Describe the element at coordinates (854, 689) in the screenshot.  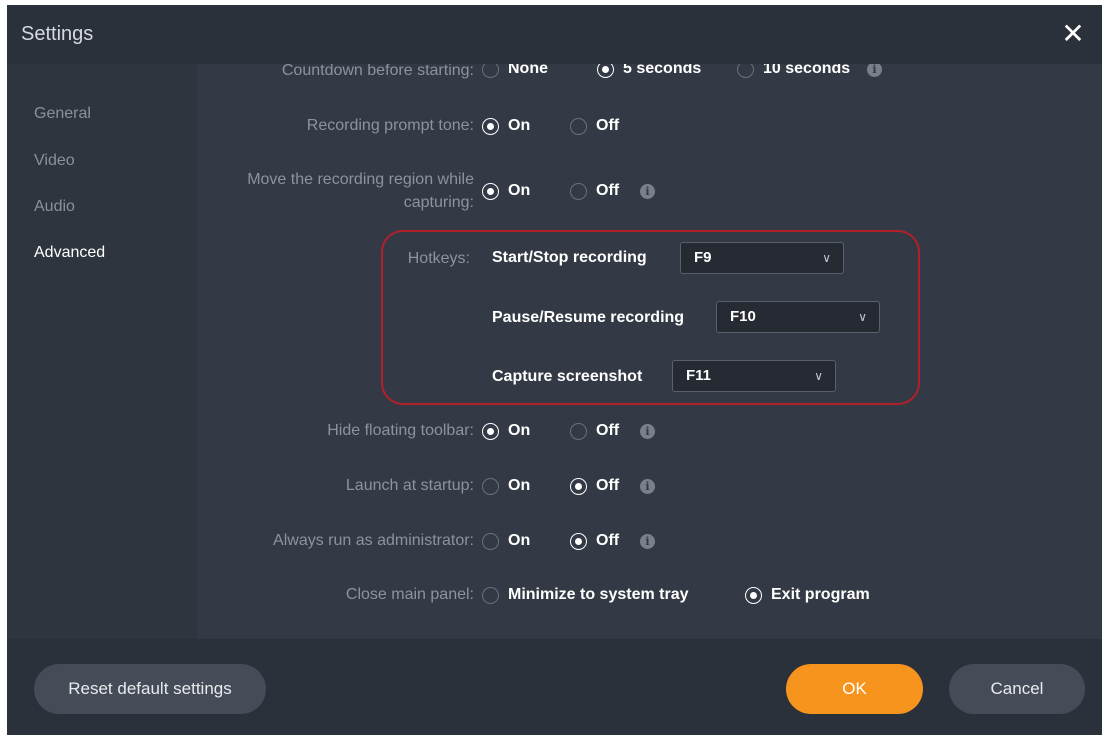
I see `ok-button: OK` at that location.